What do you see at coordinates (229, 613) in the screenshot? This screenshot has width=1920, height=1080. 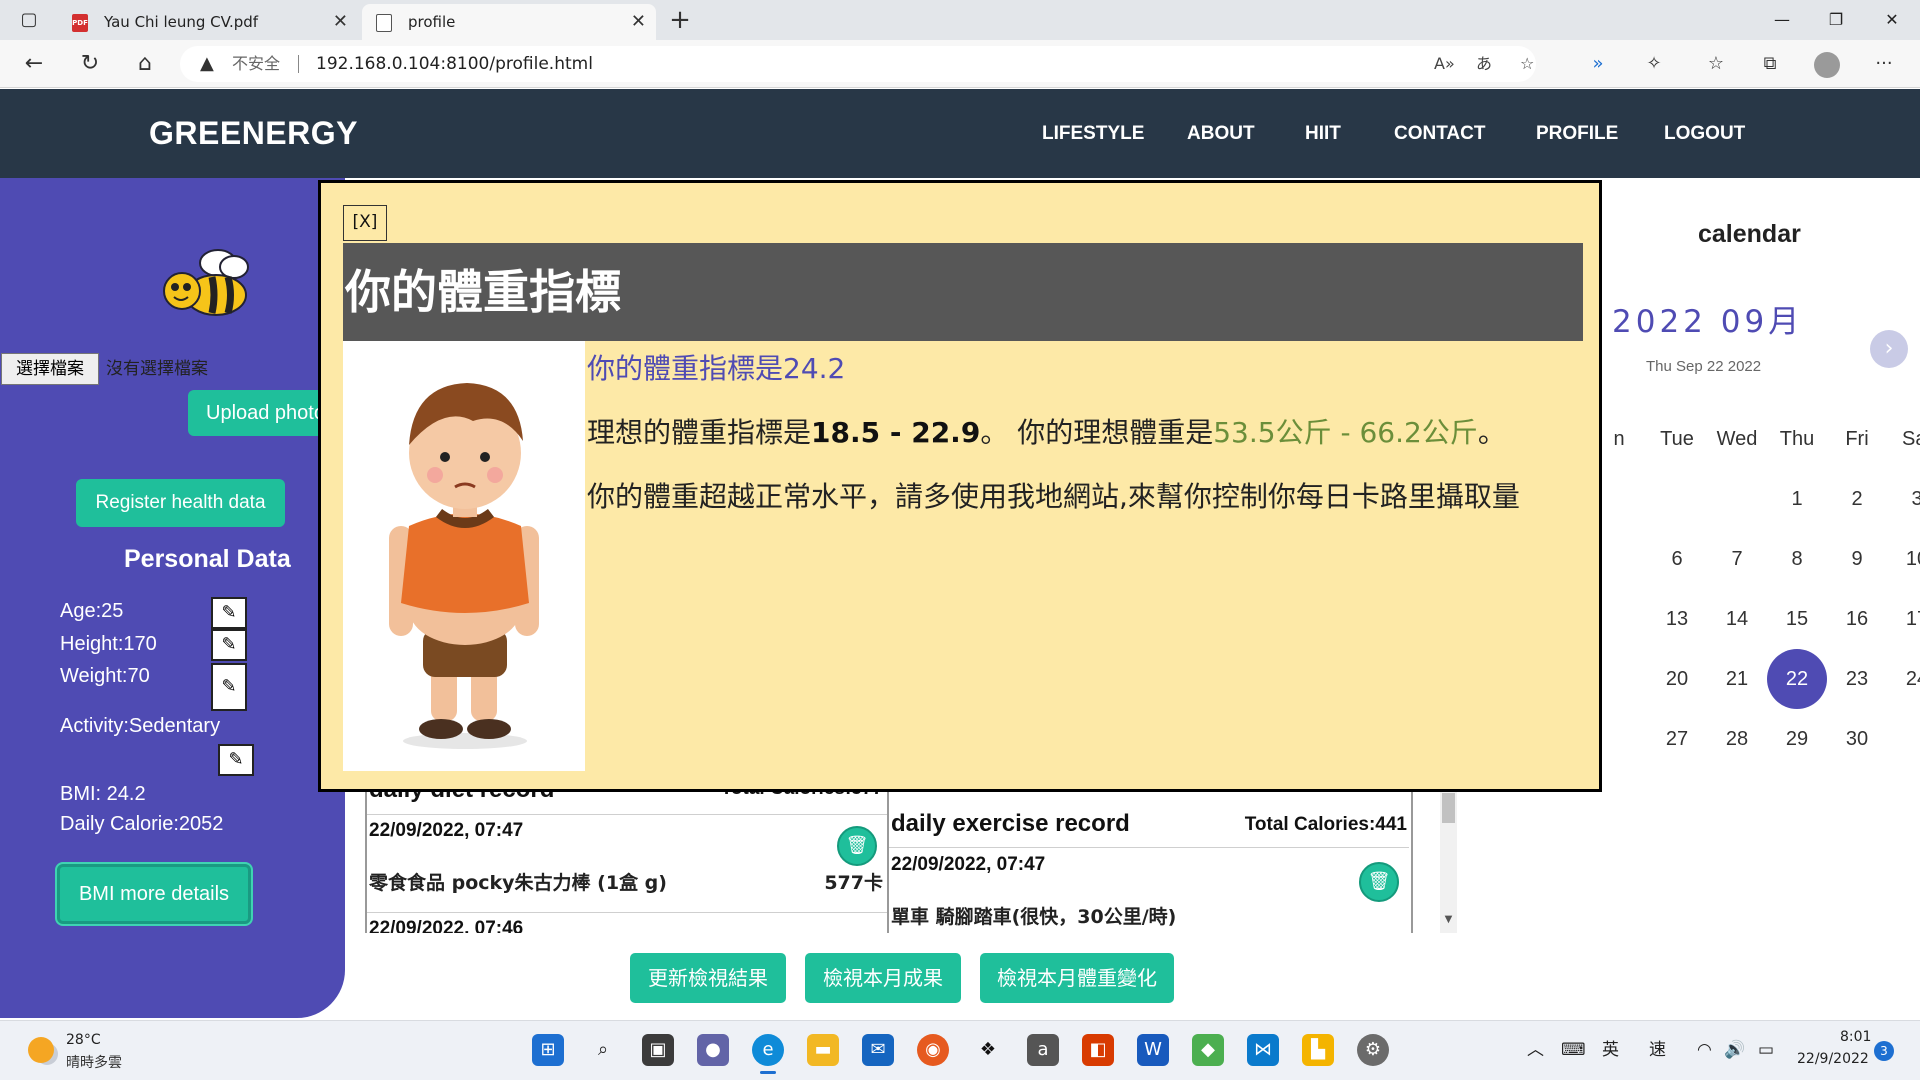 I see `edit-age-icon: ✎` at bounding box center [229, 613].